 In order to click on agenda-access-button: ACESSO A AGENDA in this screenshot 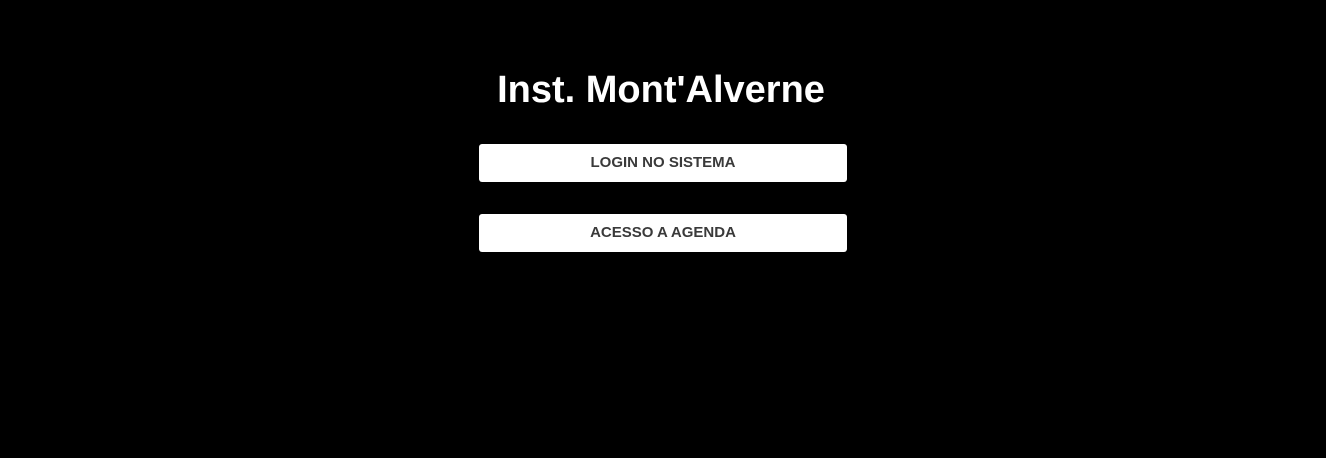, I will do `click(663, 233)`.